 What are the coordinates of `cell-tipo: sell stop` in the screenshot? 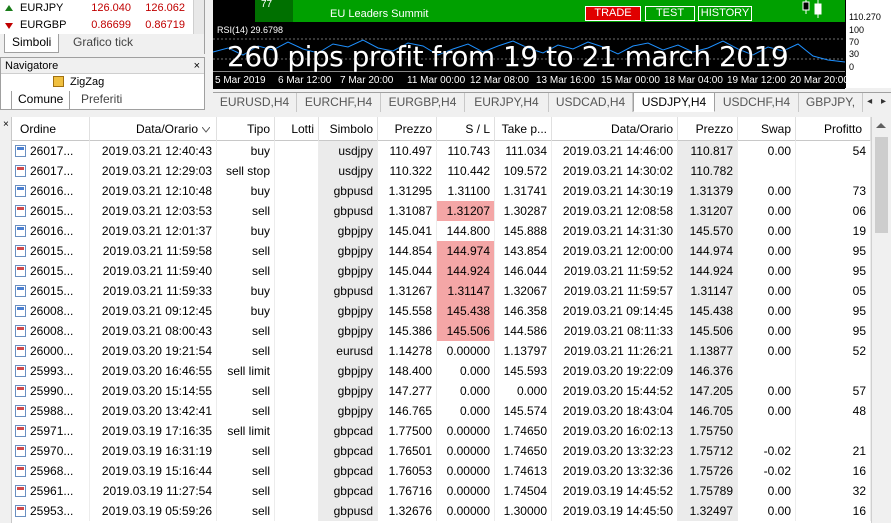 It's located at (246, 171).